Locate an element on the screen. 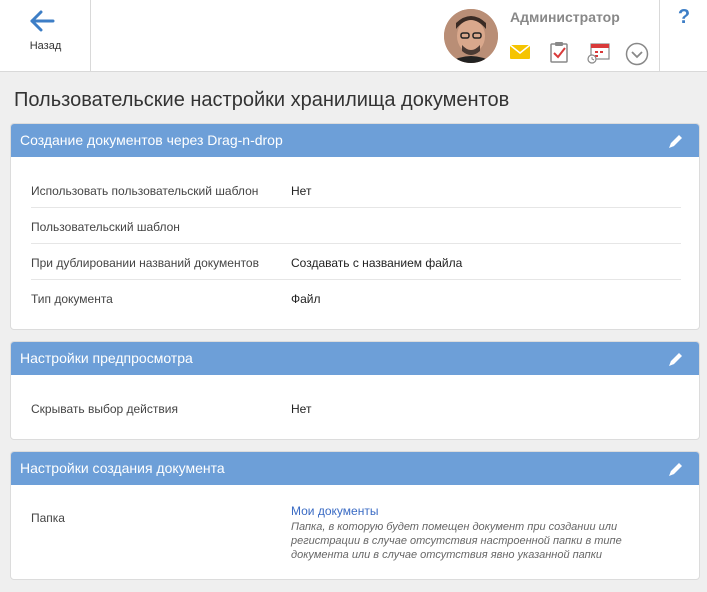 The image size is (707, 592). panel-header: Настройки создания документа is located at coordinates (355, 468).